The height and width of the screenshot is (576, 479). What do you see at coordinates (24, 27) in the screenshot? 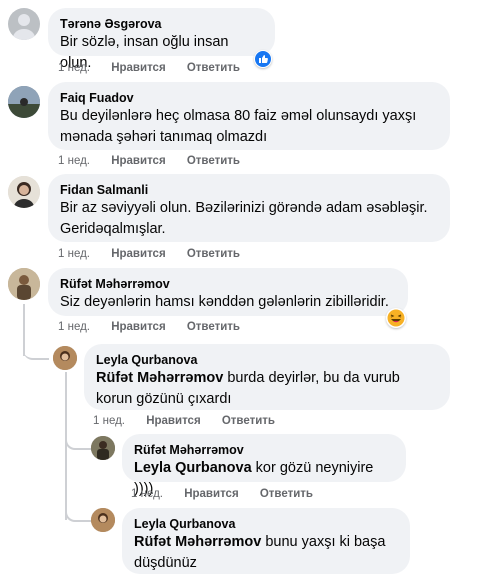
I see `default-avatar-icon` at bounding box center [24, 27].